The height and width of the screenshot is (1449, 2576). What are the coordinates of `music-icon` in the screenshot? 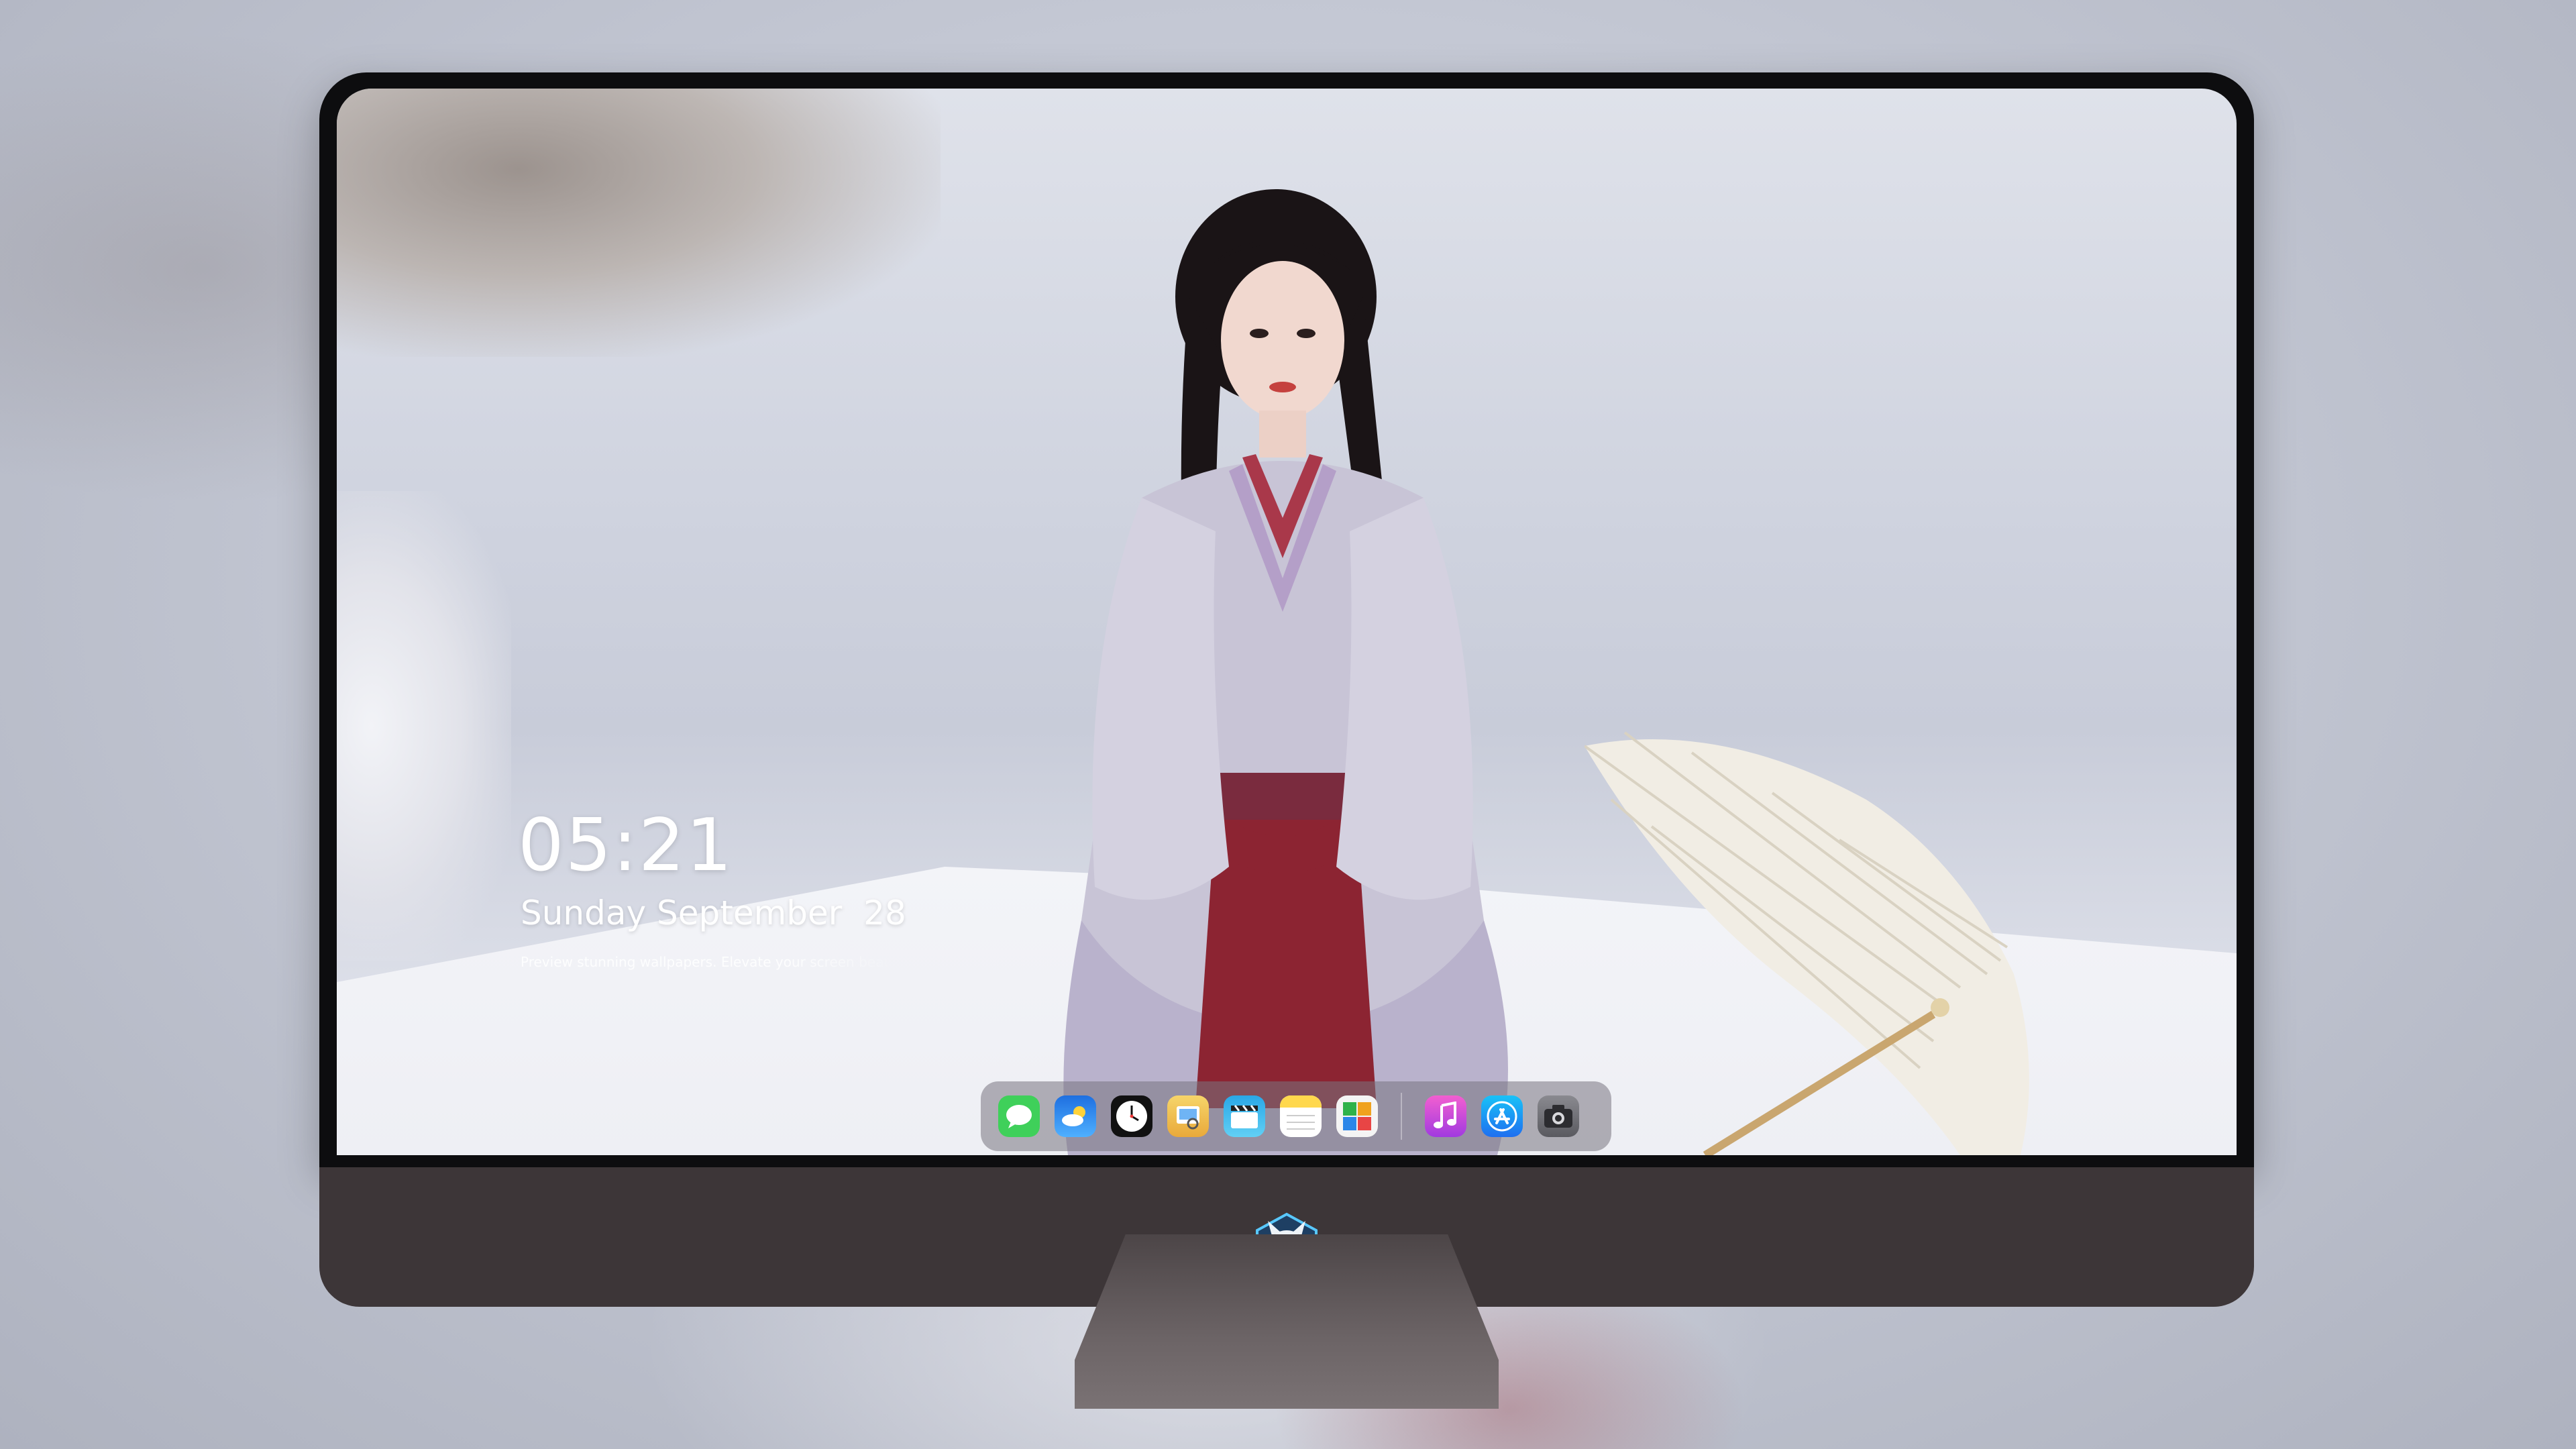 It's located at (1445, 1116).